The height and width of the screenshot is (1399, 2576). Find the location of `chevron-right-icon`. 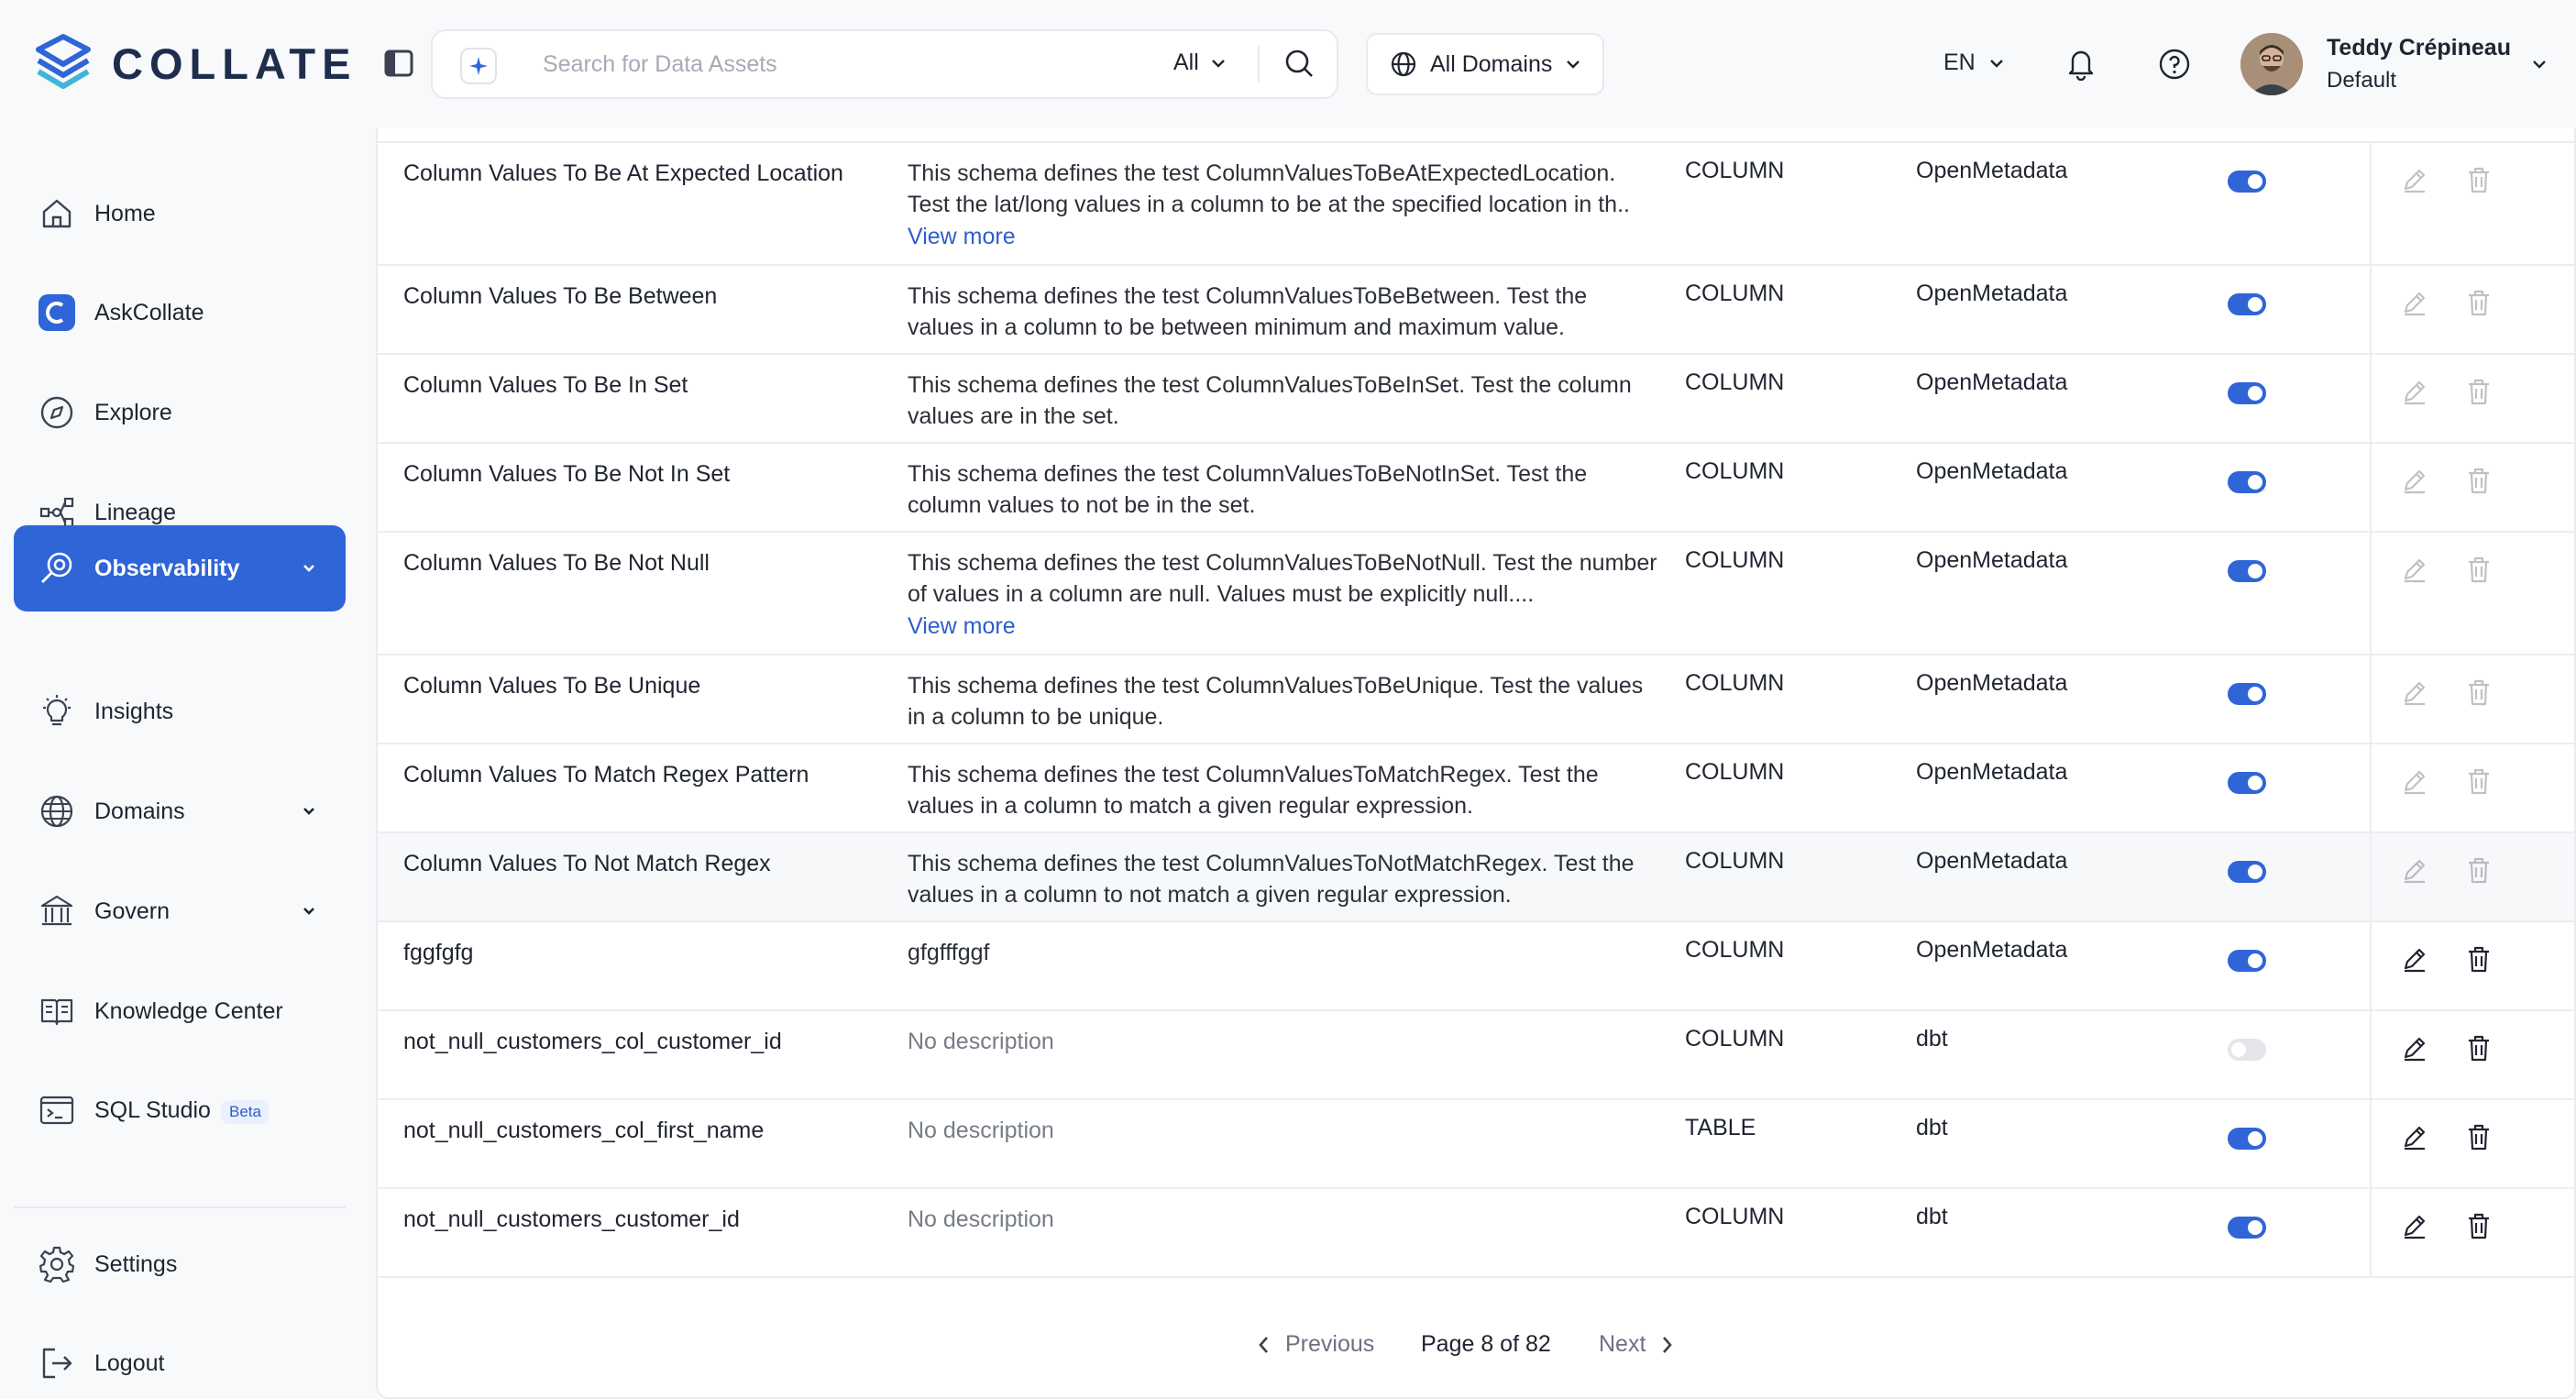

chevron-right-icon is located at coordinates (1668, 1344).